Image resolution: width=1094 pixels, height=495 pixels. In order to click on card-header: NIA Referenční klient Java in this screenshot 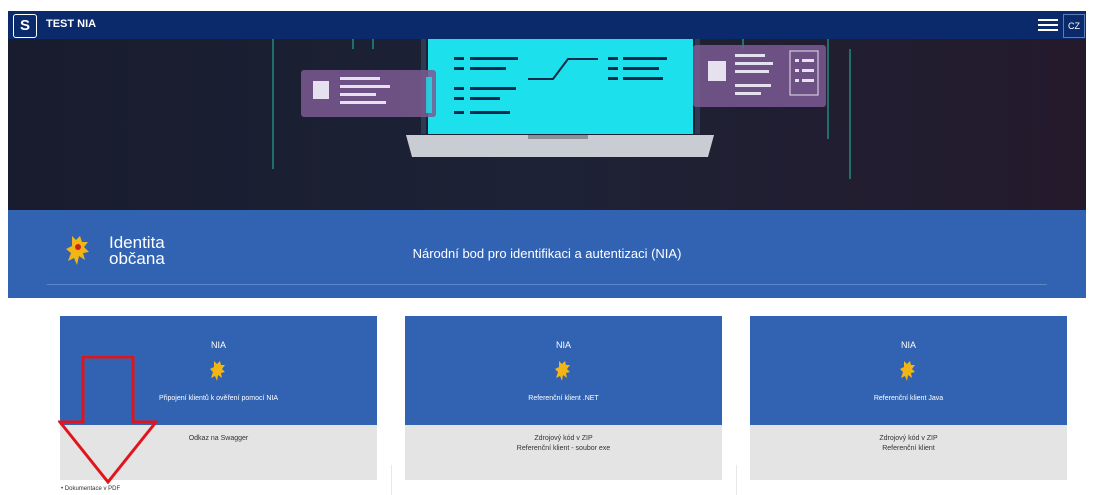, I will do `click(908, 370)`.